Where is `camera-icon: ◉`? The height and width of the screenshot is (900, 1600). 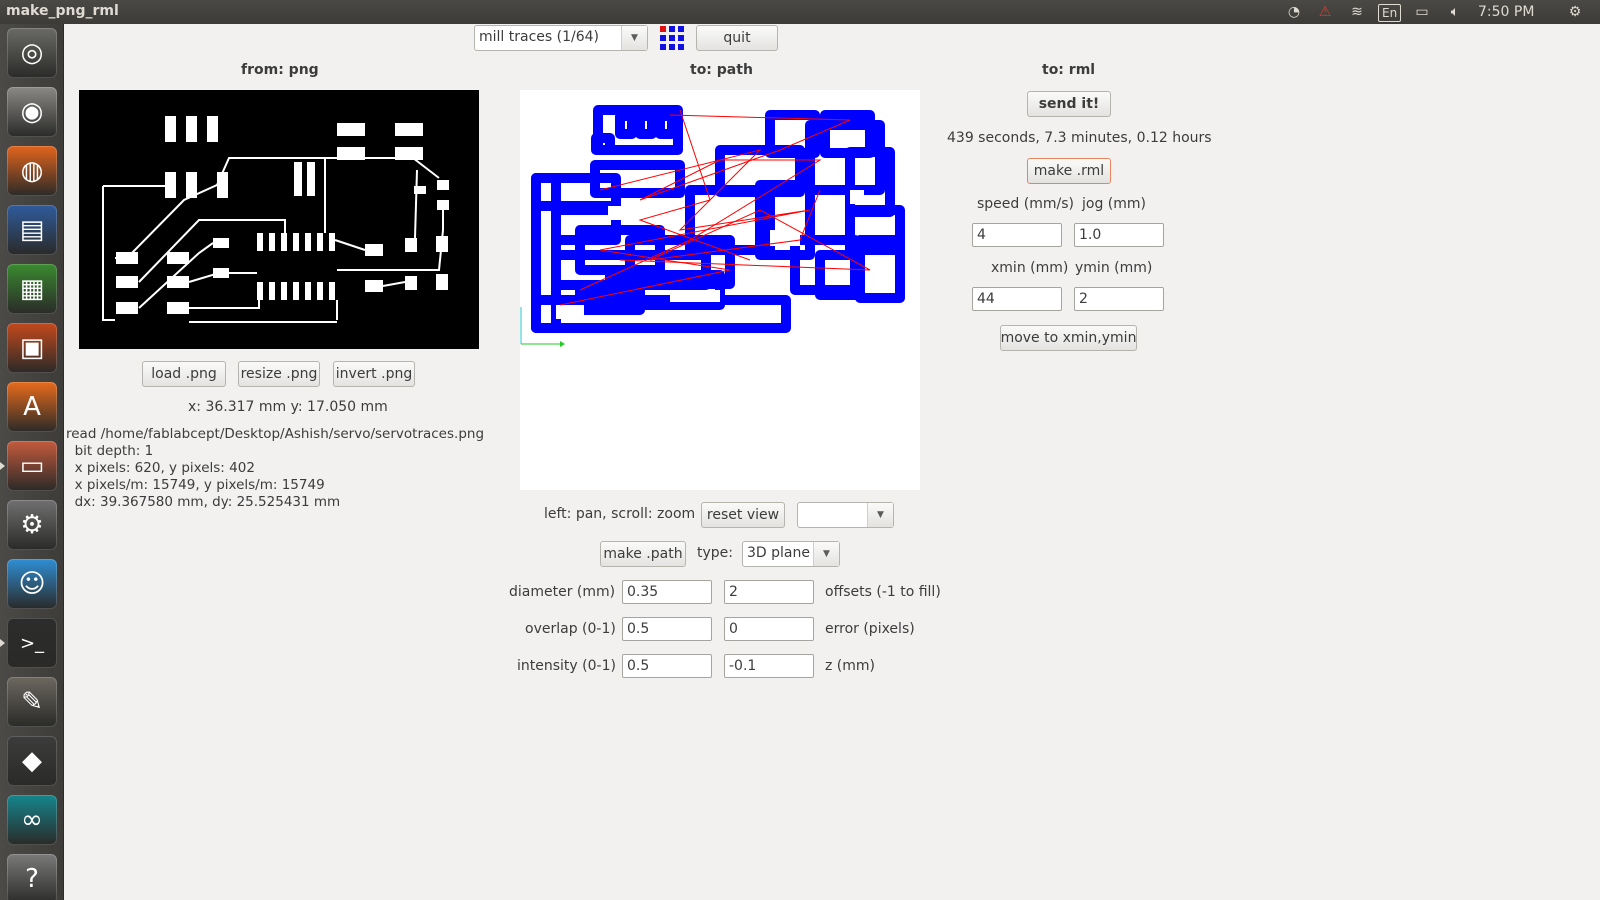
camera-icon: ◉ is located at coordinates (32, 112).